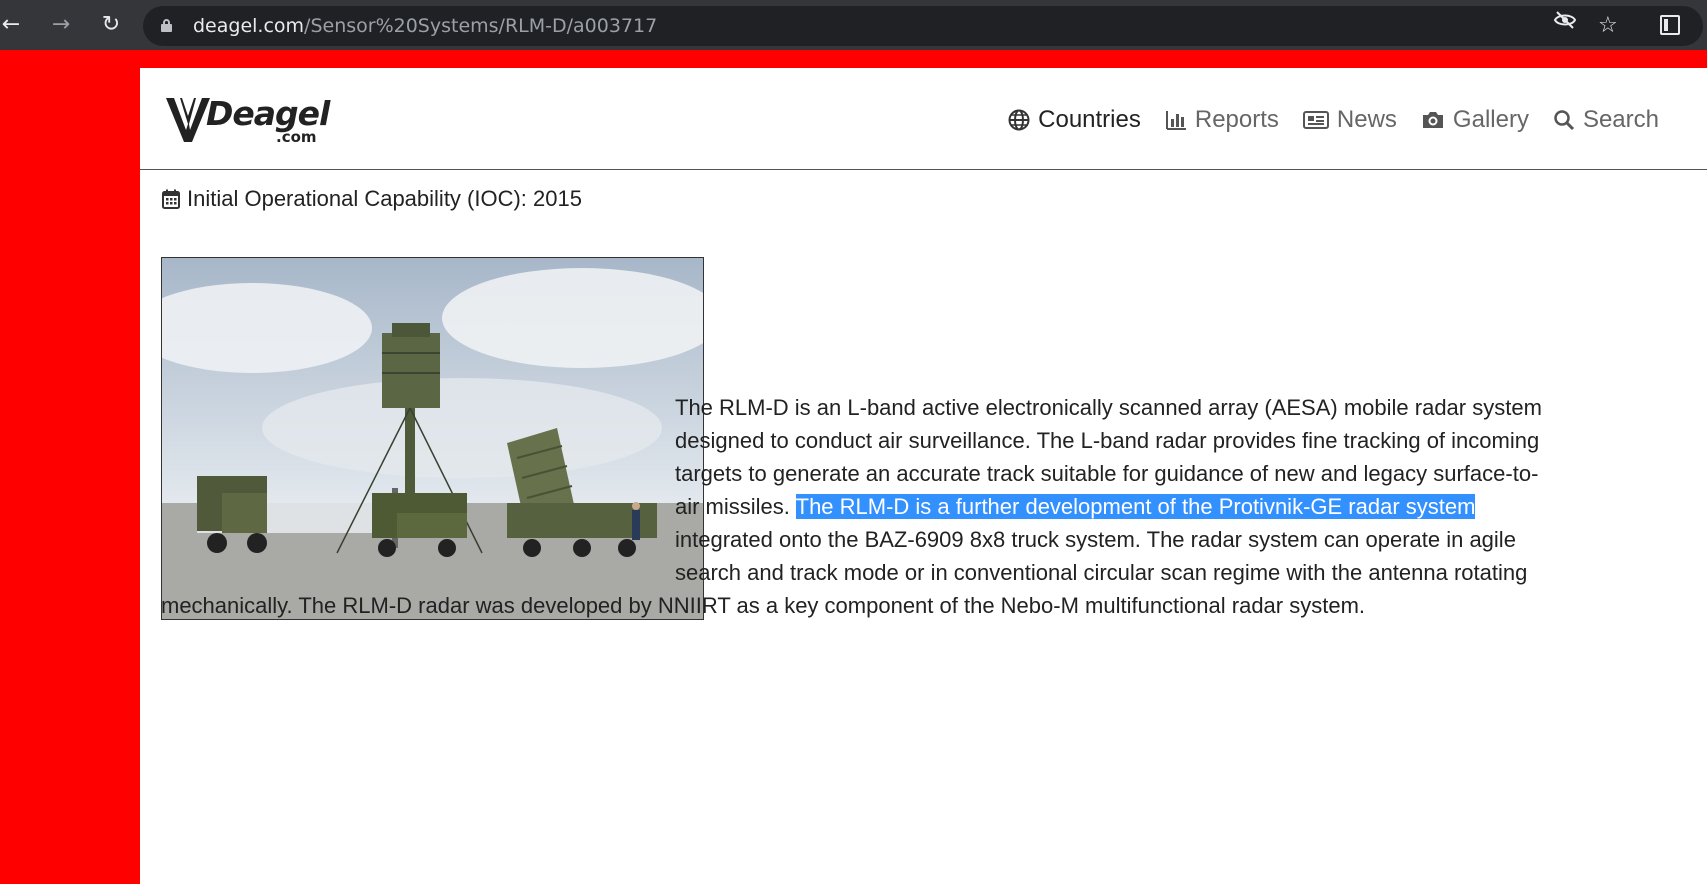 The height and width of the screenshot is (884, 1707). Describe the element at coordinates (188, 120) in the screenshot. I see `logo-mark-icon` at that location.